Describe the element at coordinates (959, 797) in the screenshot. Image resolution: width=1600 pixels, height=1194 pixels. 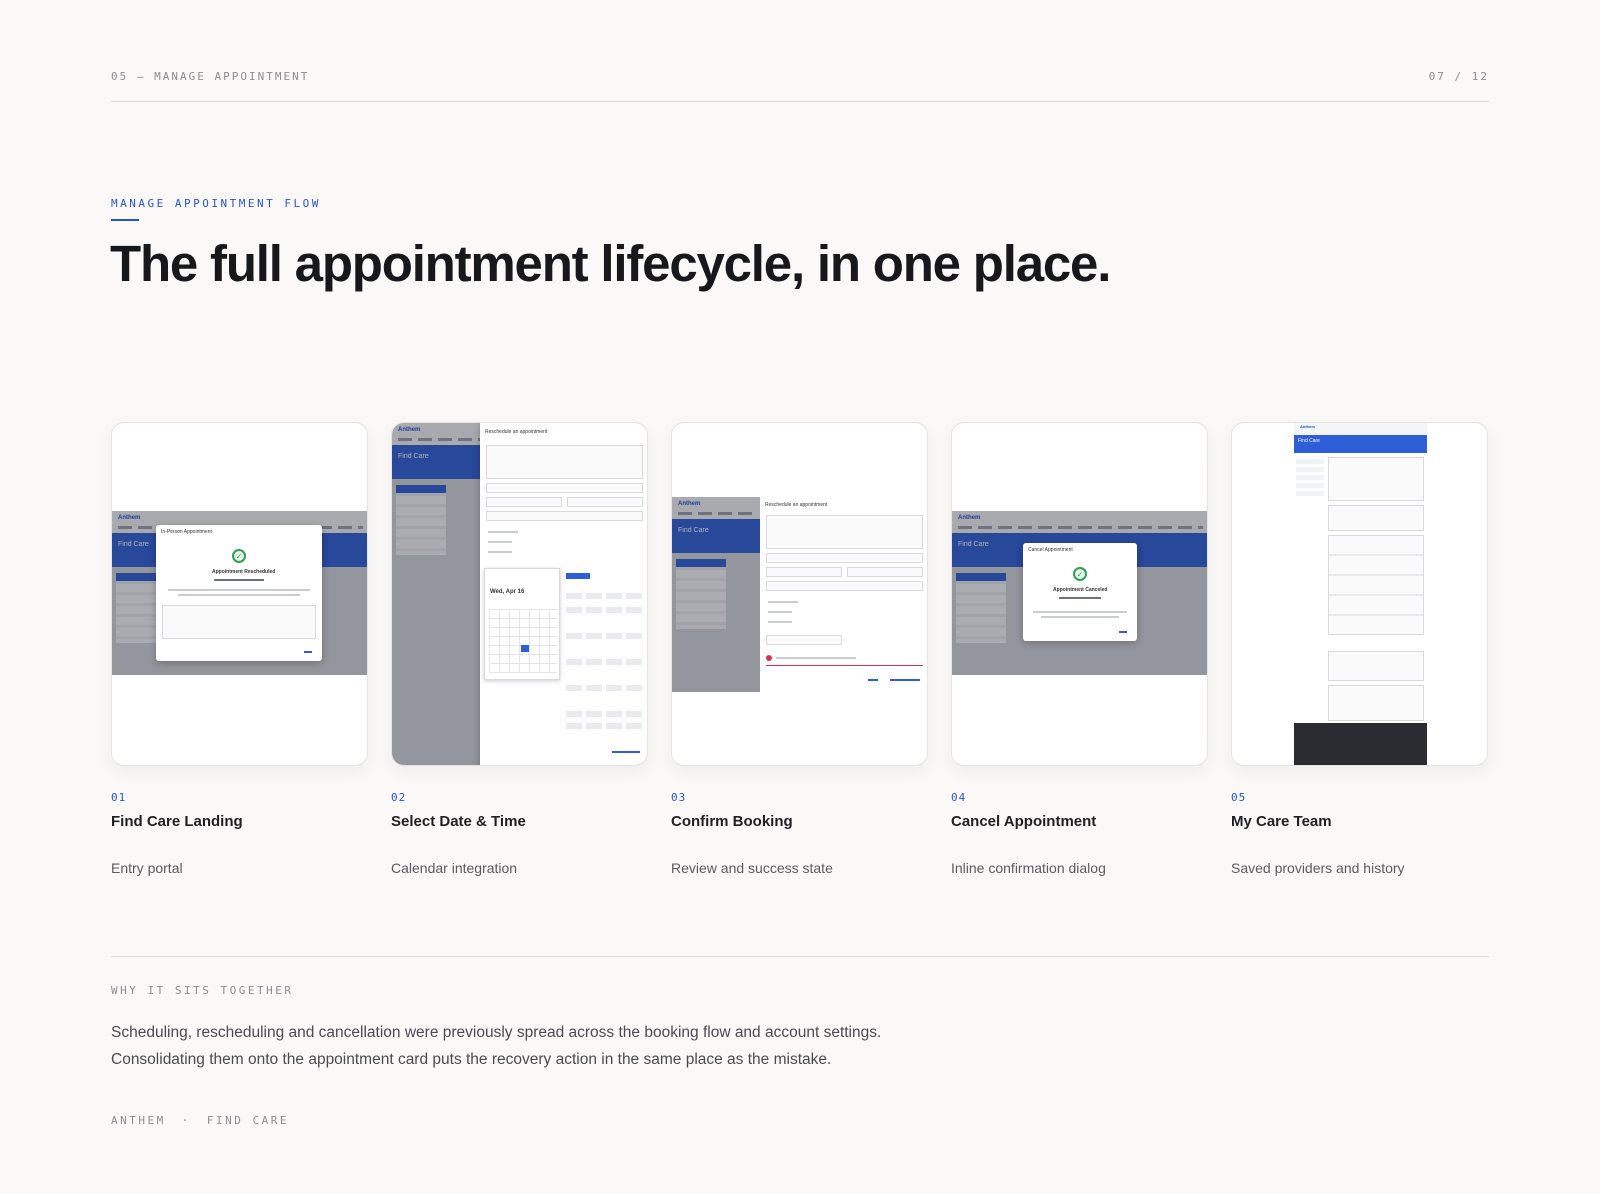
I see `card-number: 04` at that location.